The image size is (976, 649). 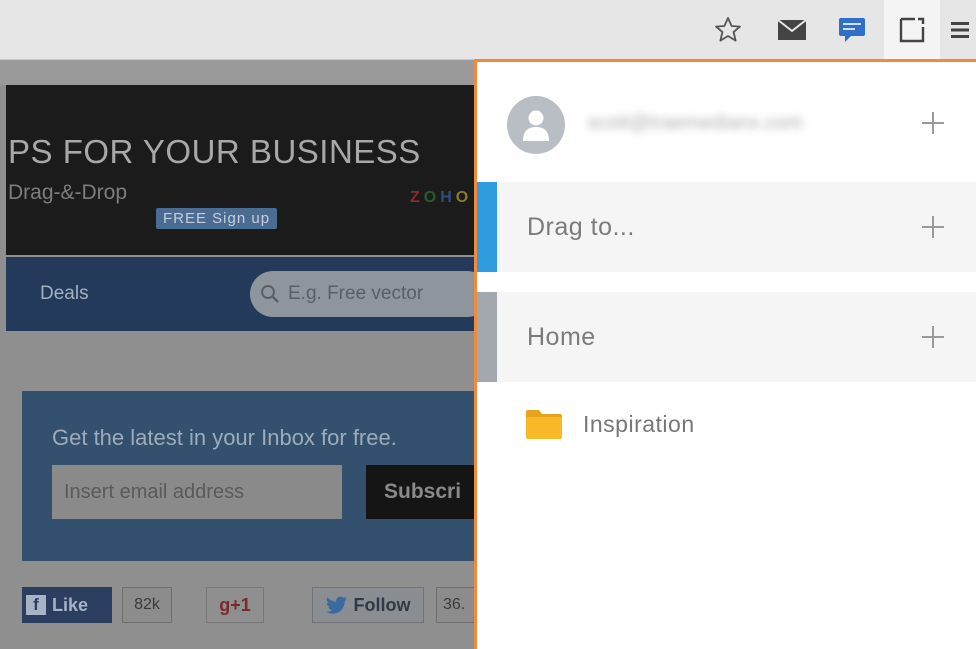 I want to click on search-icon, so click(x=270, y=294).